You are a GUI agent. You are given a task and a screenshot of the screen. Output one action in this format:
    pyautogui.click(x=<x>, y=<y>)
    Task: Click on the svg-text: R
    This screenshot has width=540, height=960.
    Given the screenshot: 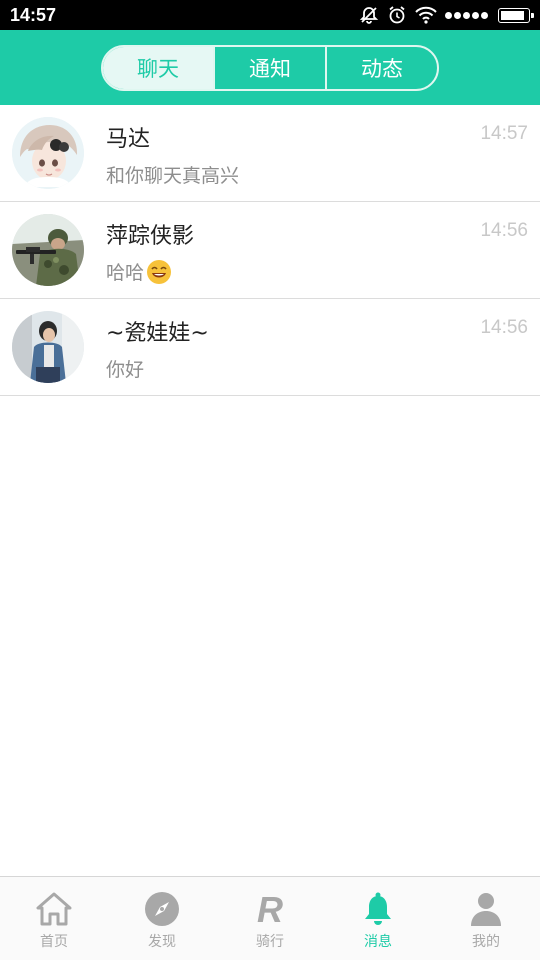 What is the action you would take?
    pyautogui.click(x=270, y=909)
    